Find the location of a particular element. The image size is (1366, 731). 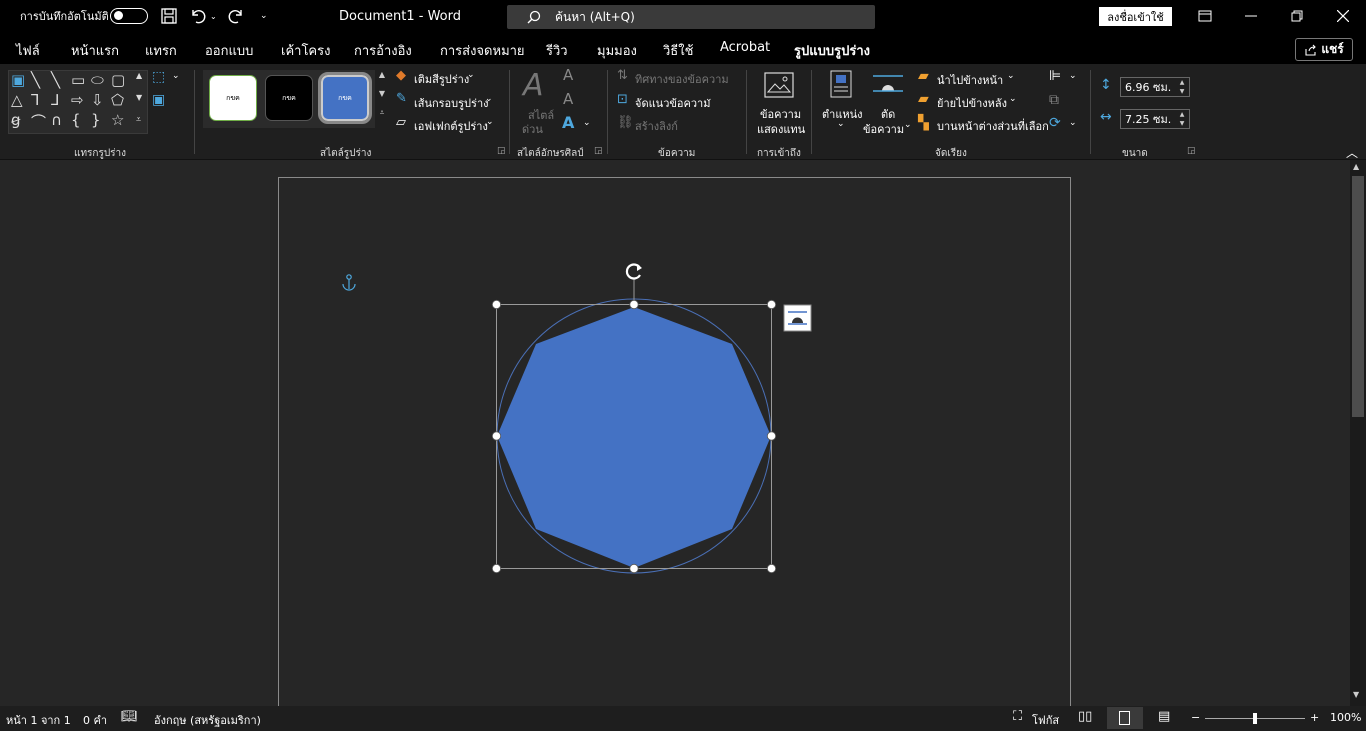

rotate-handle-icon is located at coordinates (633, 271).